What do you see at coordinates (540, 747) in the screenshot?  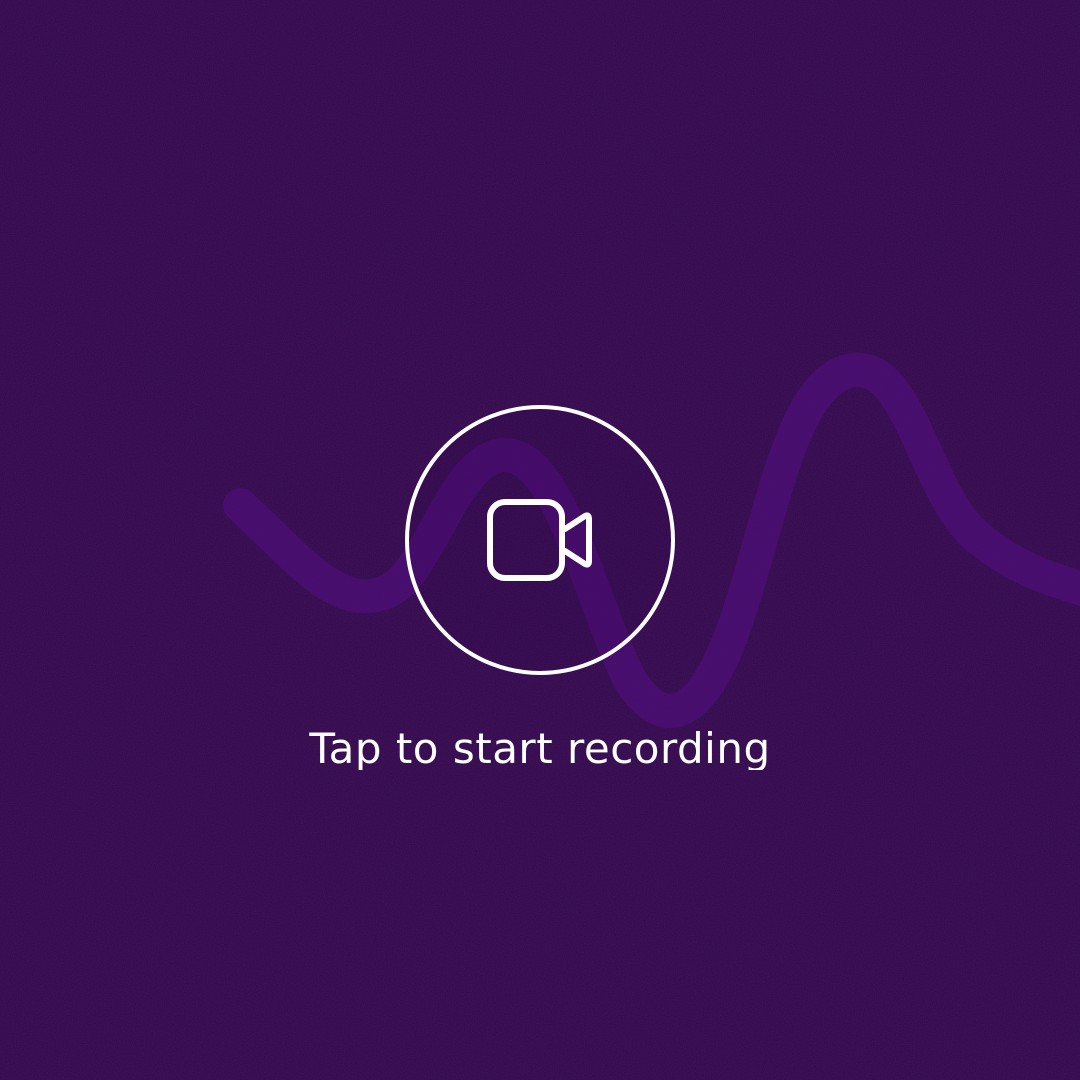 I see `recording-prompt: Tap to start recording` at bounding box center [540, 747].